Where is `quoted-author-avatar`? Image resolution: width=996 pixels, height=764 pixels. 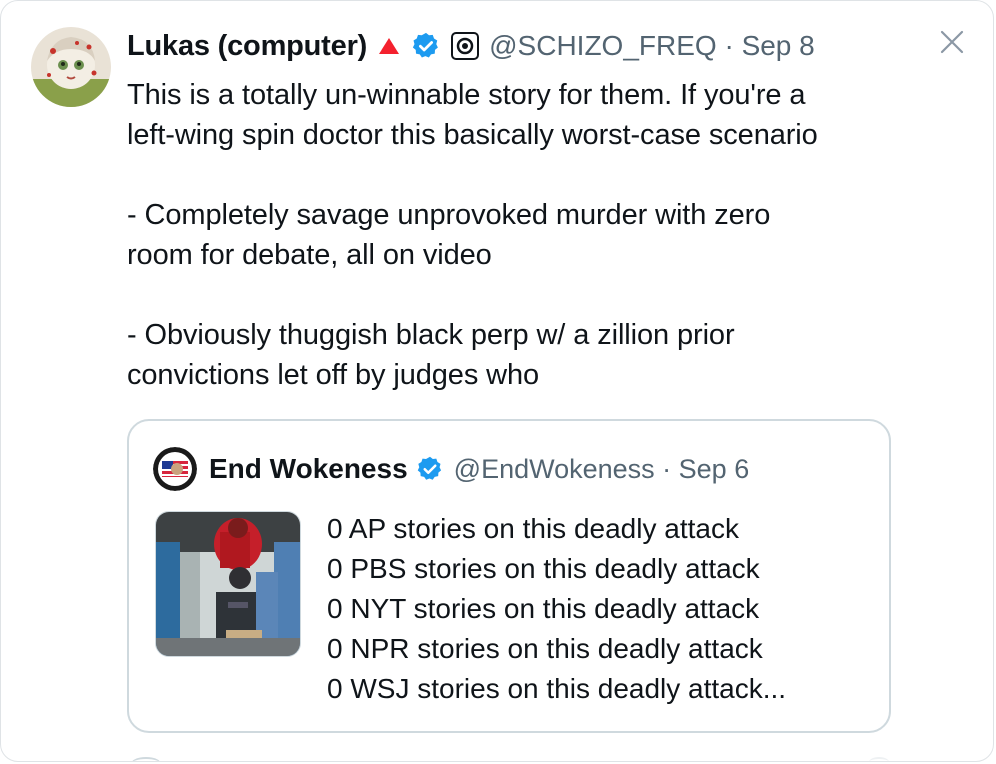 quoted-author-avatar is located at coordinates (175, 469).